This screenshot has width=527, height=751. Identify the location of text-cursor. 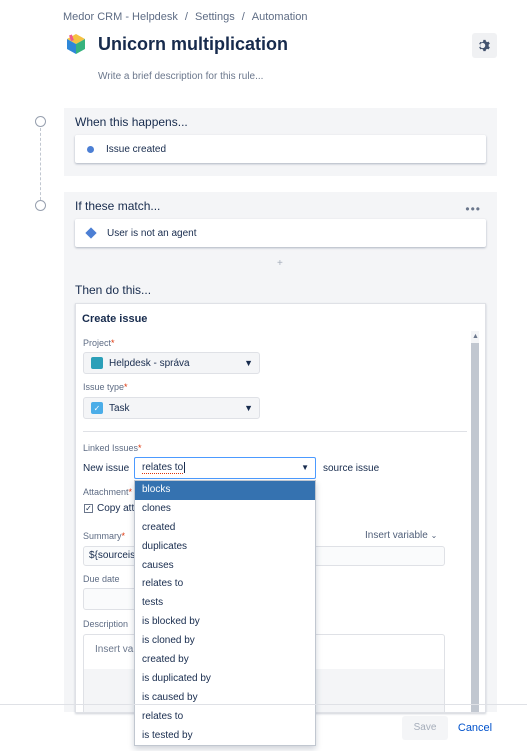
(185, 467).